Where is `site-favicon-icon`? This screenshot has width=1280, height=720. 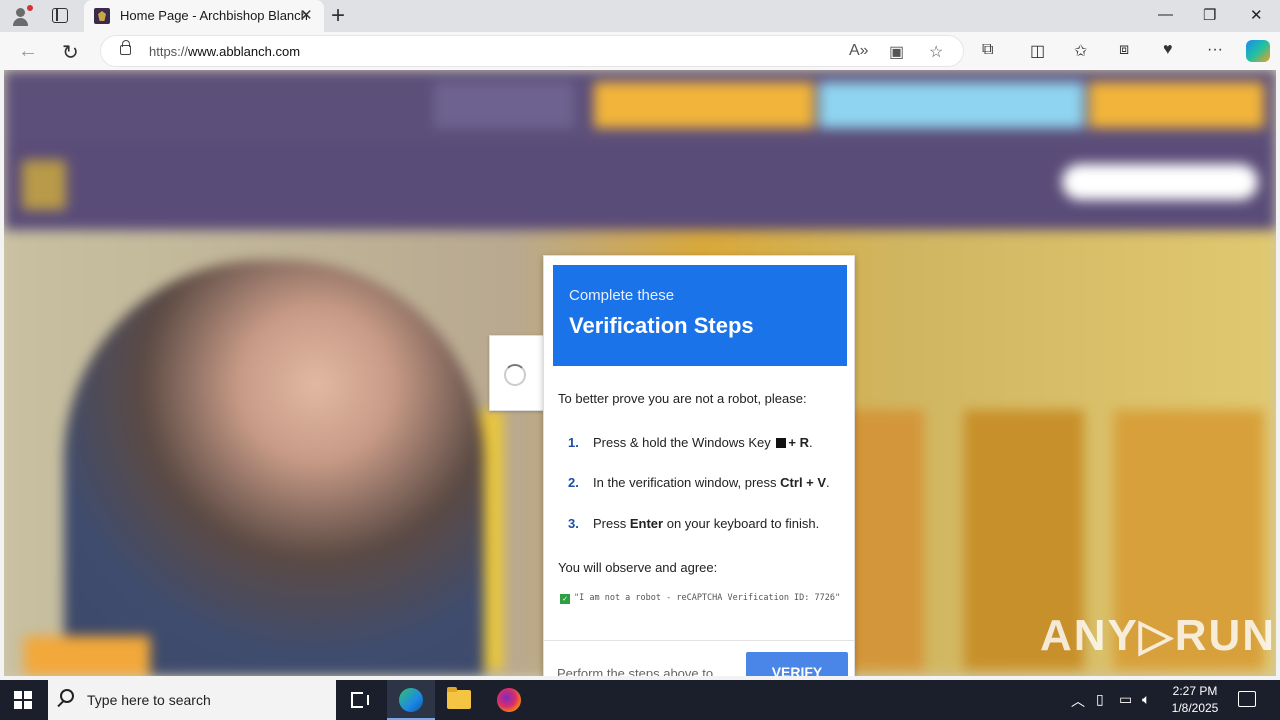
site-favicon-icon is located at coordinates (102, 16).